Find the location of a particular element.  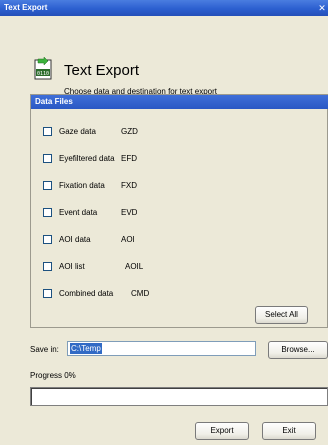

checkbox-label: AOI list is located at coordinates (72, 266).